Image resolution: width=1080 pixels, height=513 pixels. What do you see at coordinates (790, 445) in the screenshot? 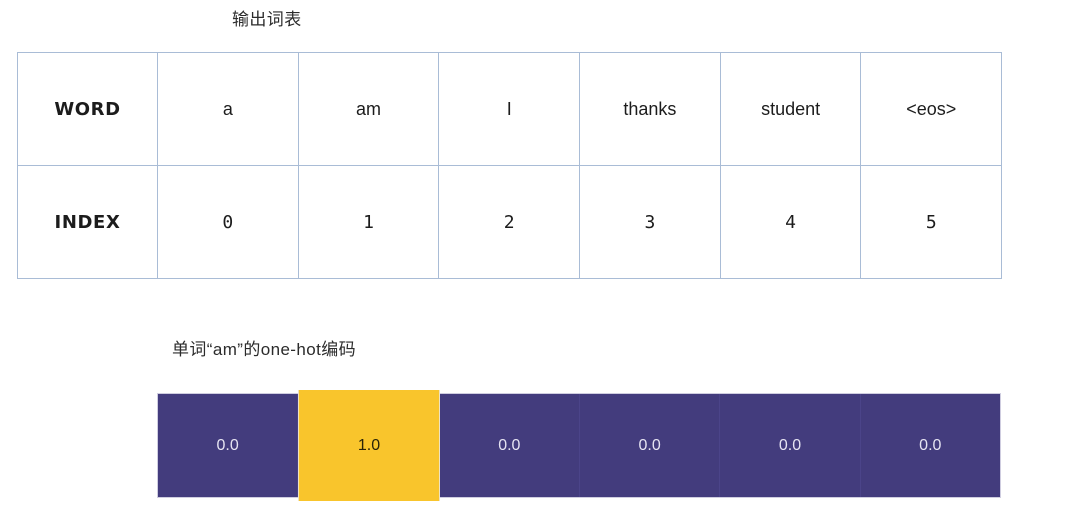
I see `onehot-cell-4: 0.0` at bounding box center [790, 445].